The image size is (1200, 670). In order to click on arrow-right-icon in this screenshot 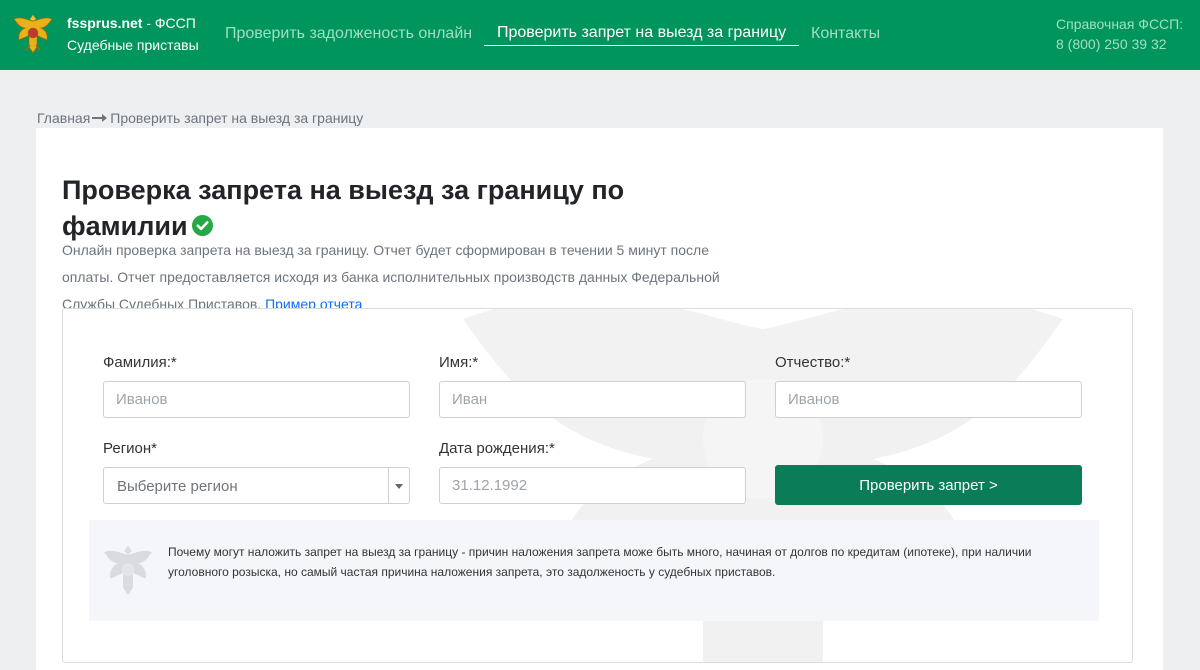, I will do `click(100, 118)`.